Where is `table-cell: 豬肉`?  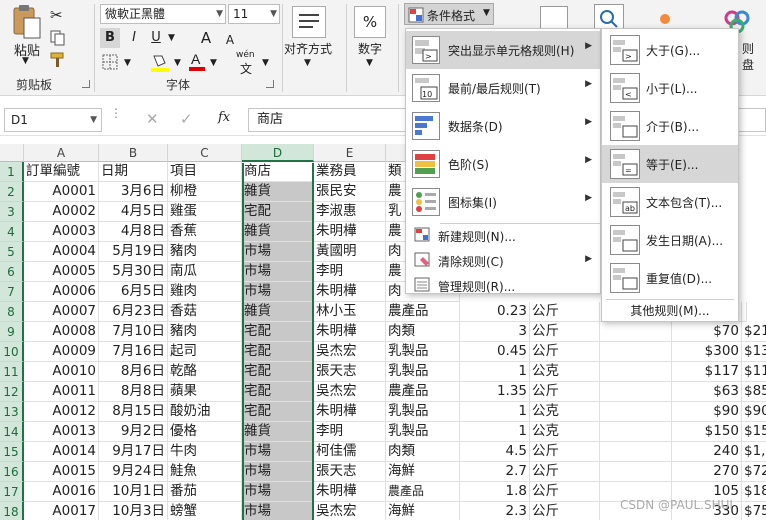
table-cell: 豬肉 is located at coordinates (205, 252).